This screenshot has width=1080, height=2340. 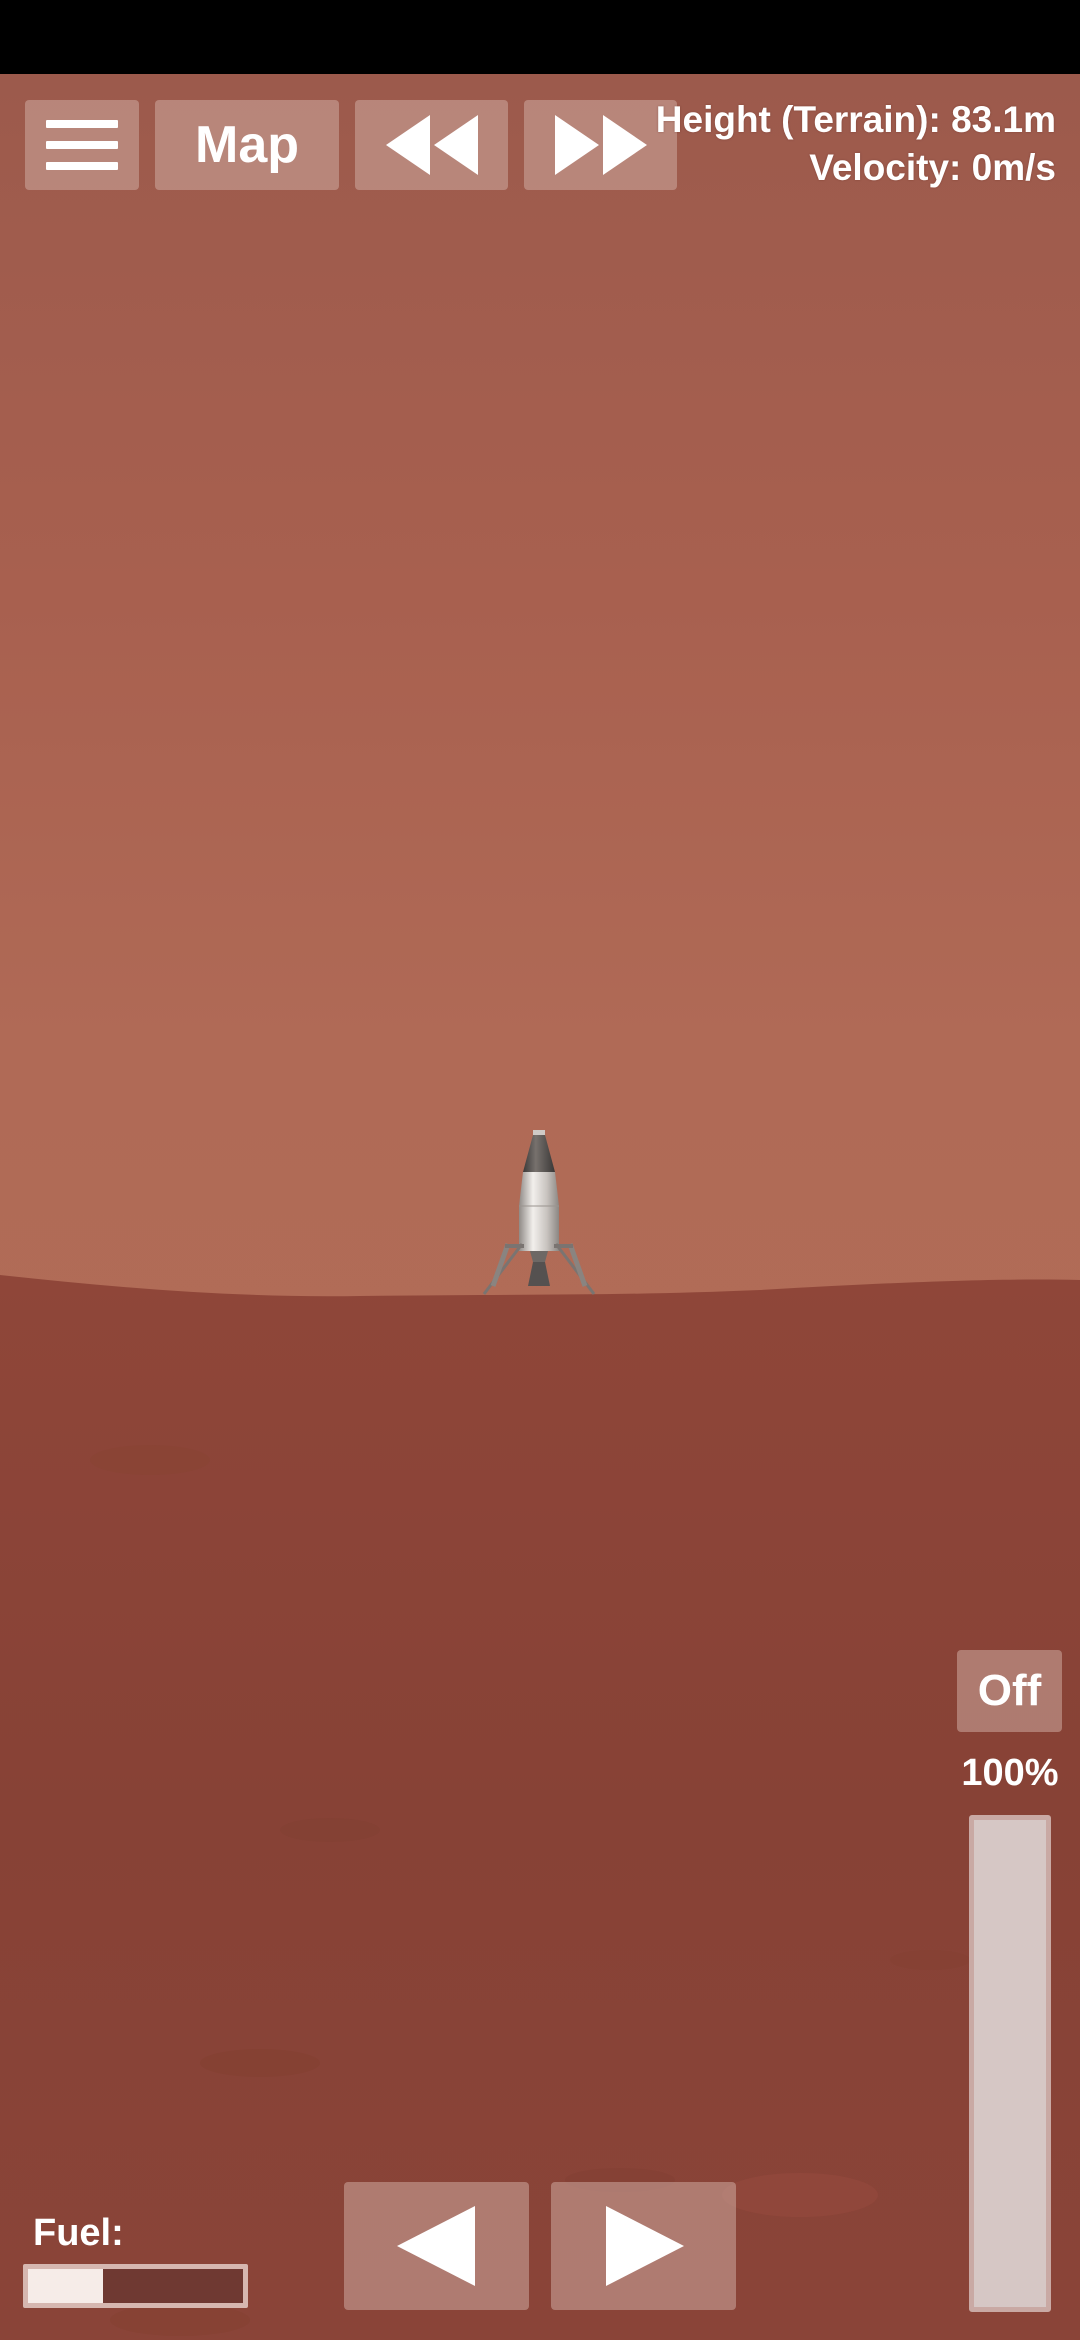 What do you see at coordinates (855, 119) in the screenshot?
I see `height-readout: Height (Terrain): 83.1m` at bounding box center [855, 119].